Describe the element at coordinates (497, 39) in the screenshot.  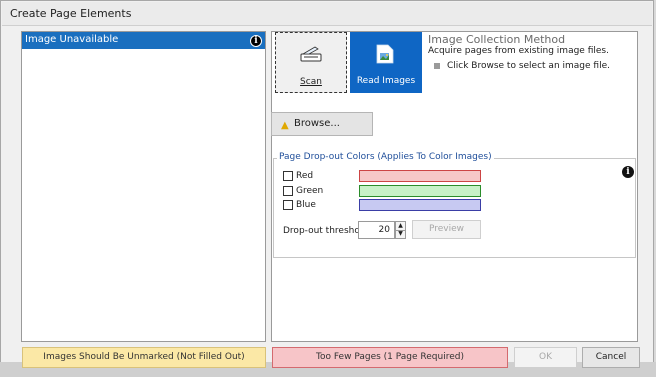
I see `method-title: Image Collection Method` at that location.